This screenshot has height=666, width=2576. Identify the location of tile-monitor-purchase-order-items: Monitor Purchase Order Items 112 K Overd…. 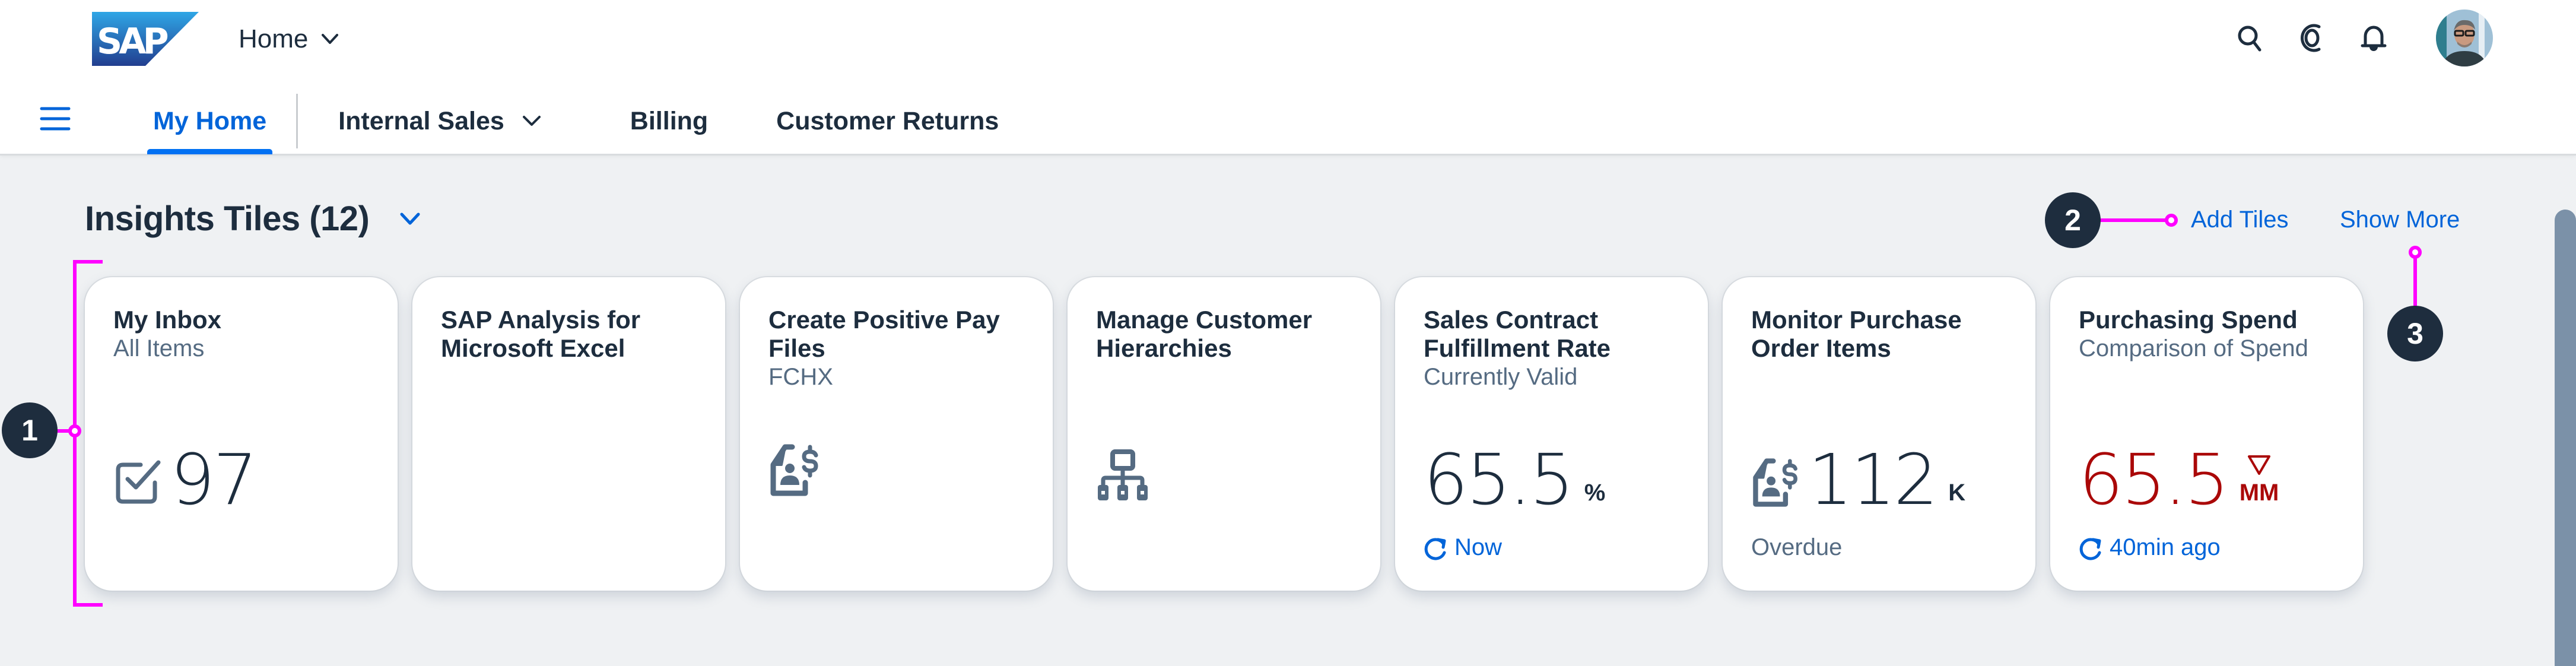
(1879, 434).